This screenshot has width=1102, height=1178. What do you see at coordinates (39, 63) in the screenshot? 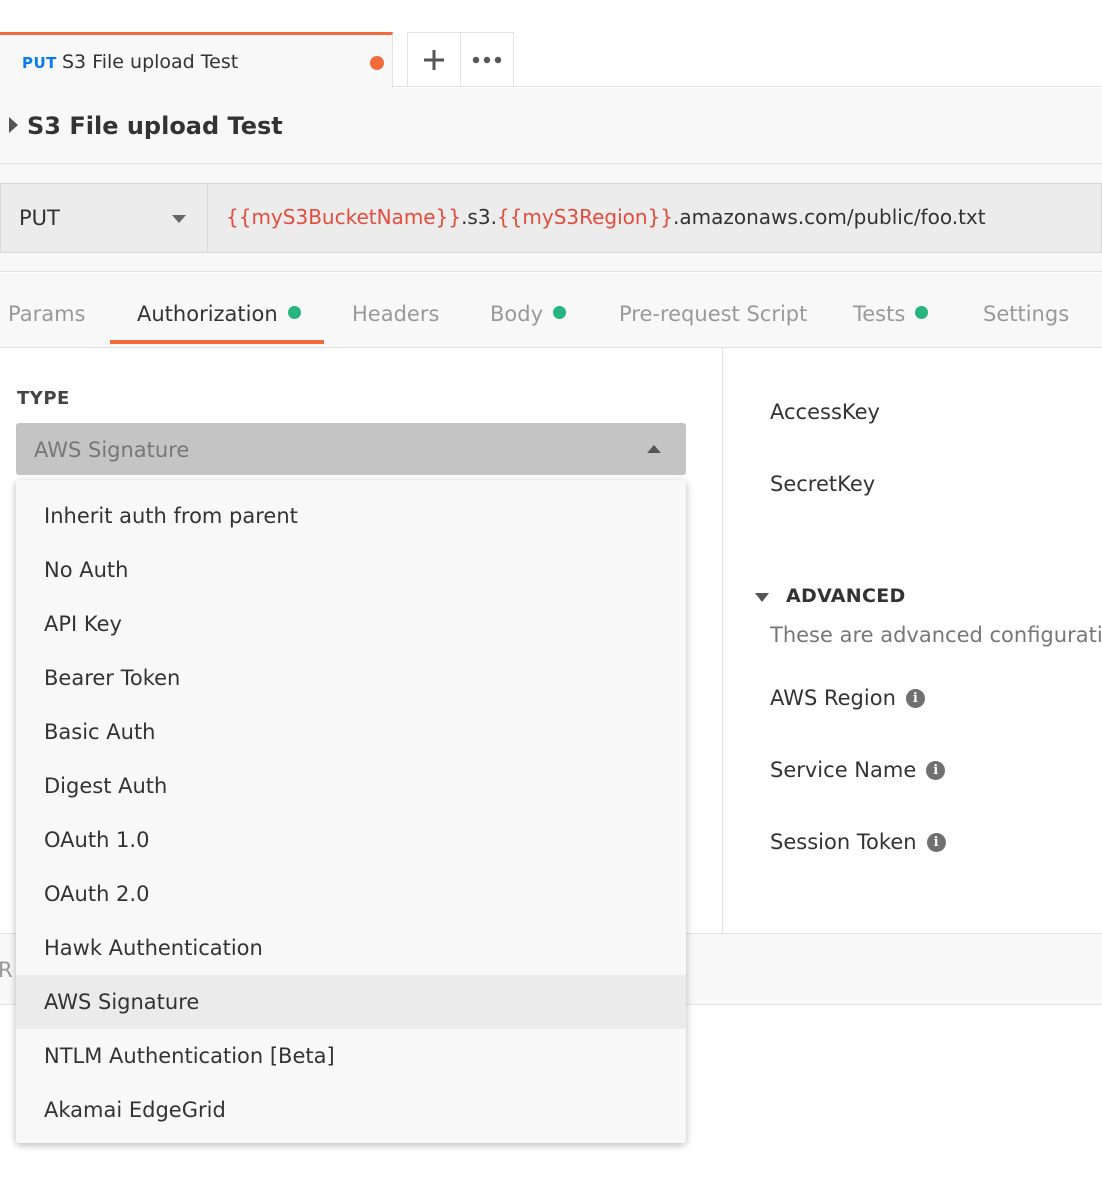
I see `request-tab-method: PUT` at bounding box center [39, 63].